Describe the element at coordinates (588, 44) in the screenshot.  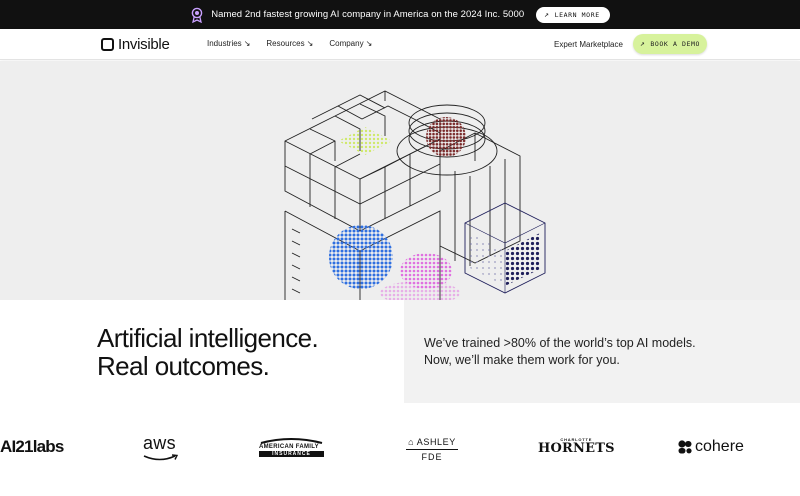
I see `expert-marketplace-link: Expert Marketplace` at that location.